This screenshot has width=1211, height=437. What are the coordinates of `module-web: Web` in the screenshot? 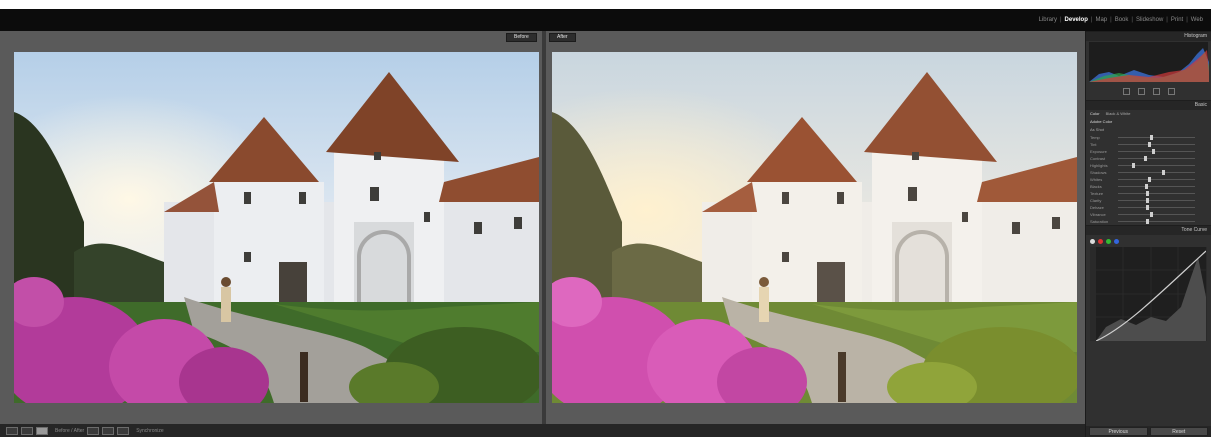 It's located at (1197, 20).